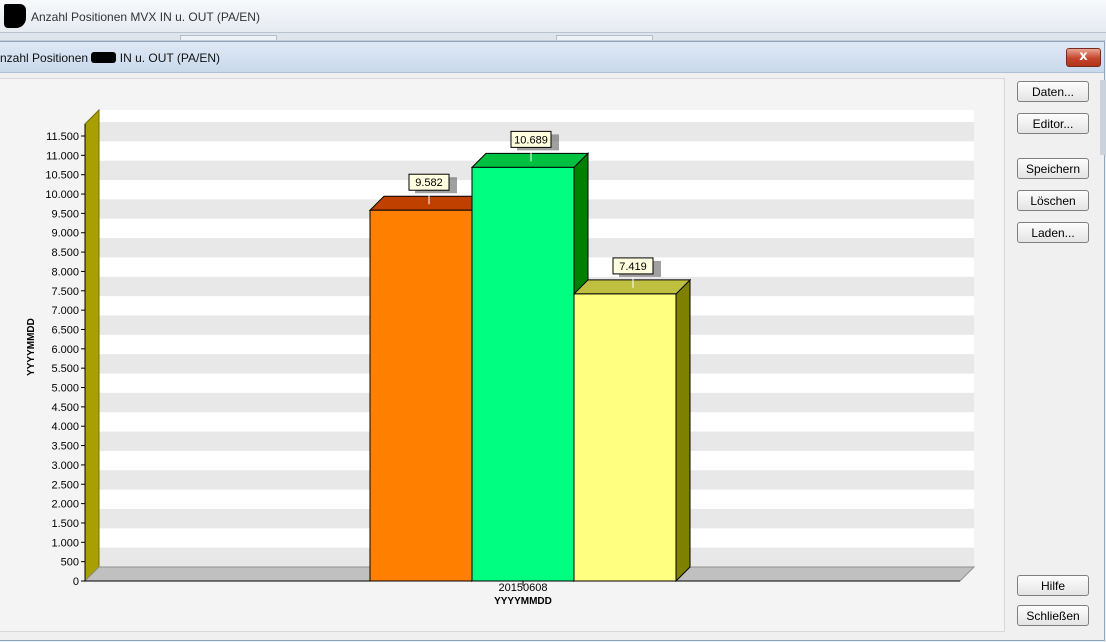 Image resolution: width=1106 pixels, height=642 pixels. I want to click on data-label: 10.689, so click(531, 140).